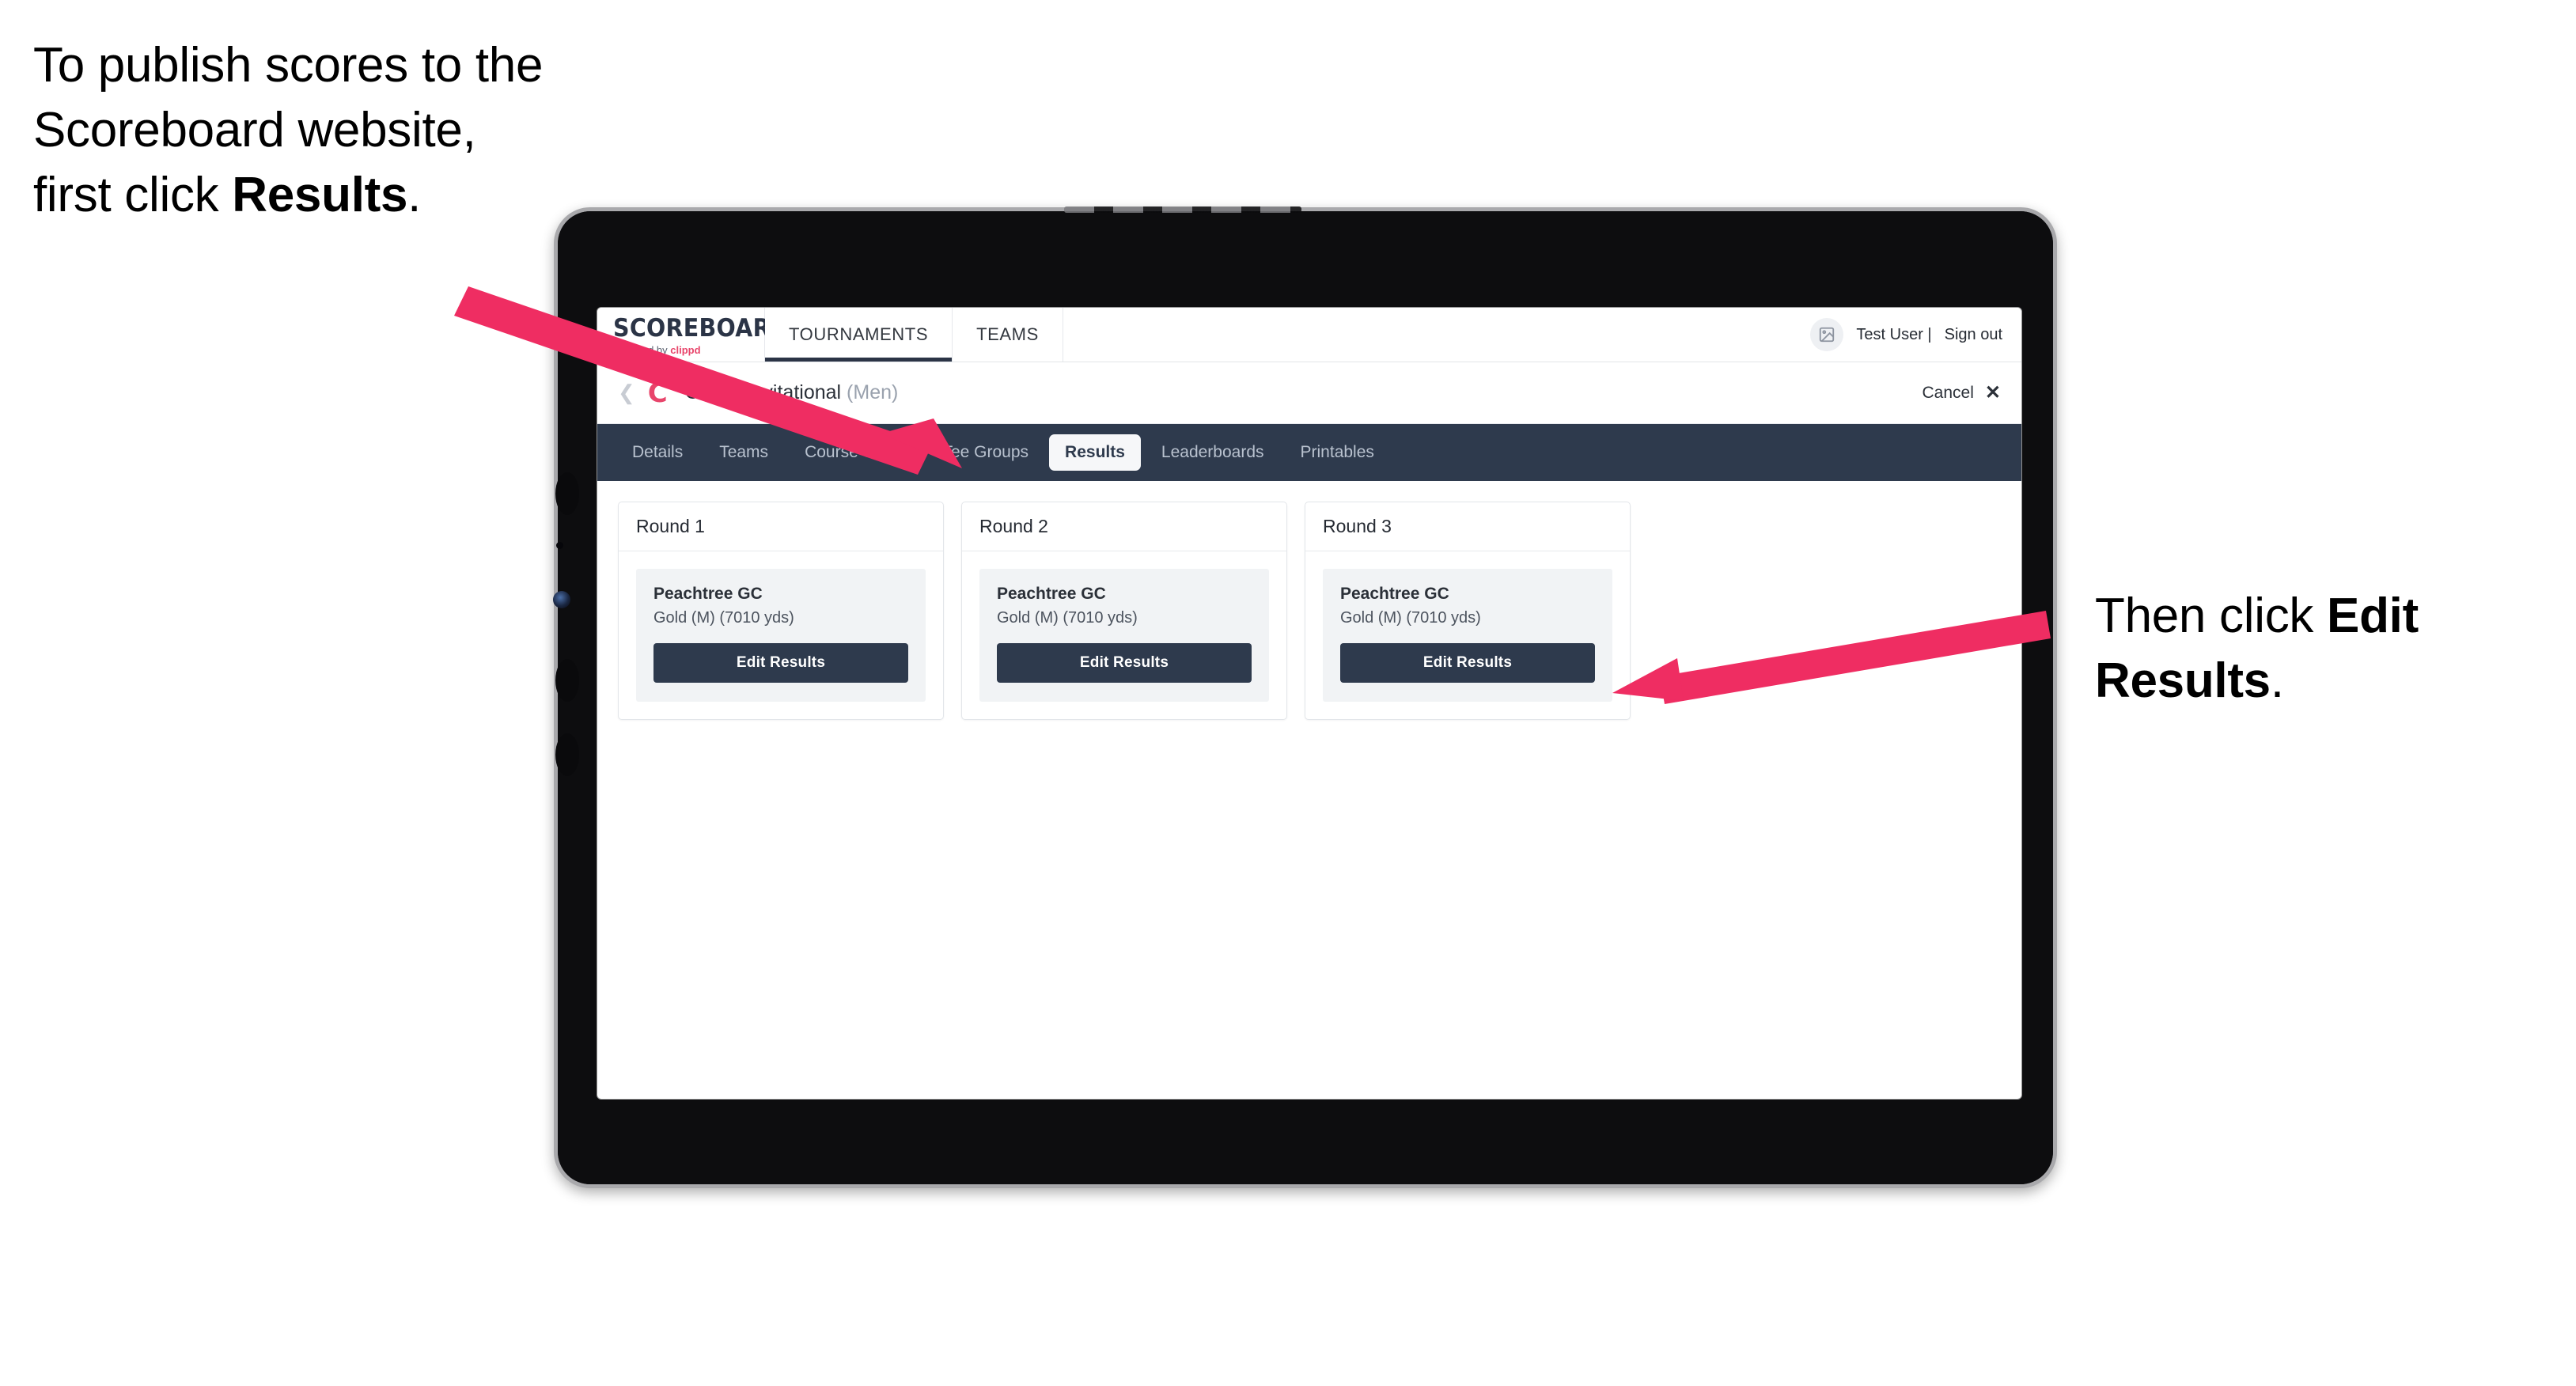 This screenshot has height=1386, width=2576. I want to click on tab-details-label: Details, so click(658, 452).